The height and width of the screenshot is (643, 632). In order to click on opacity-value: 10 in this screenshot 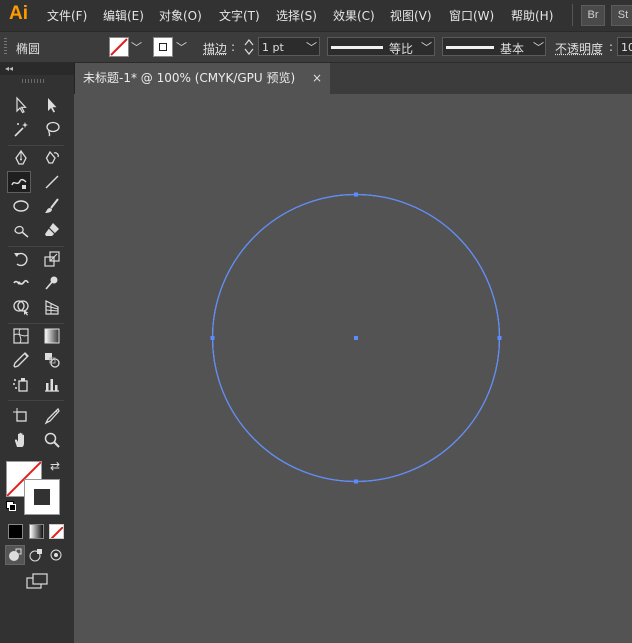, I will do `click(626, 47)`.